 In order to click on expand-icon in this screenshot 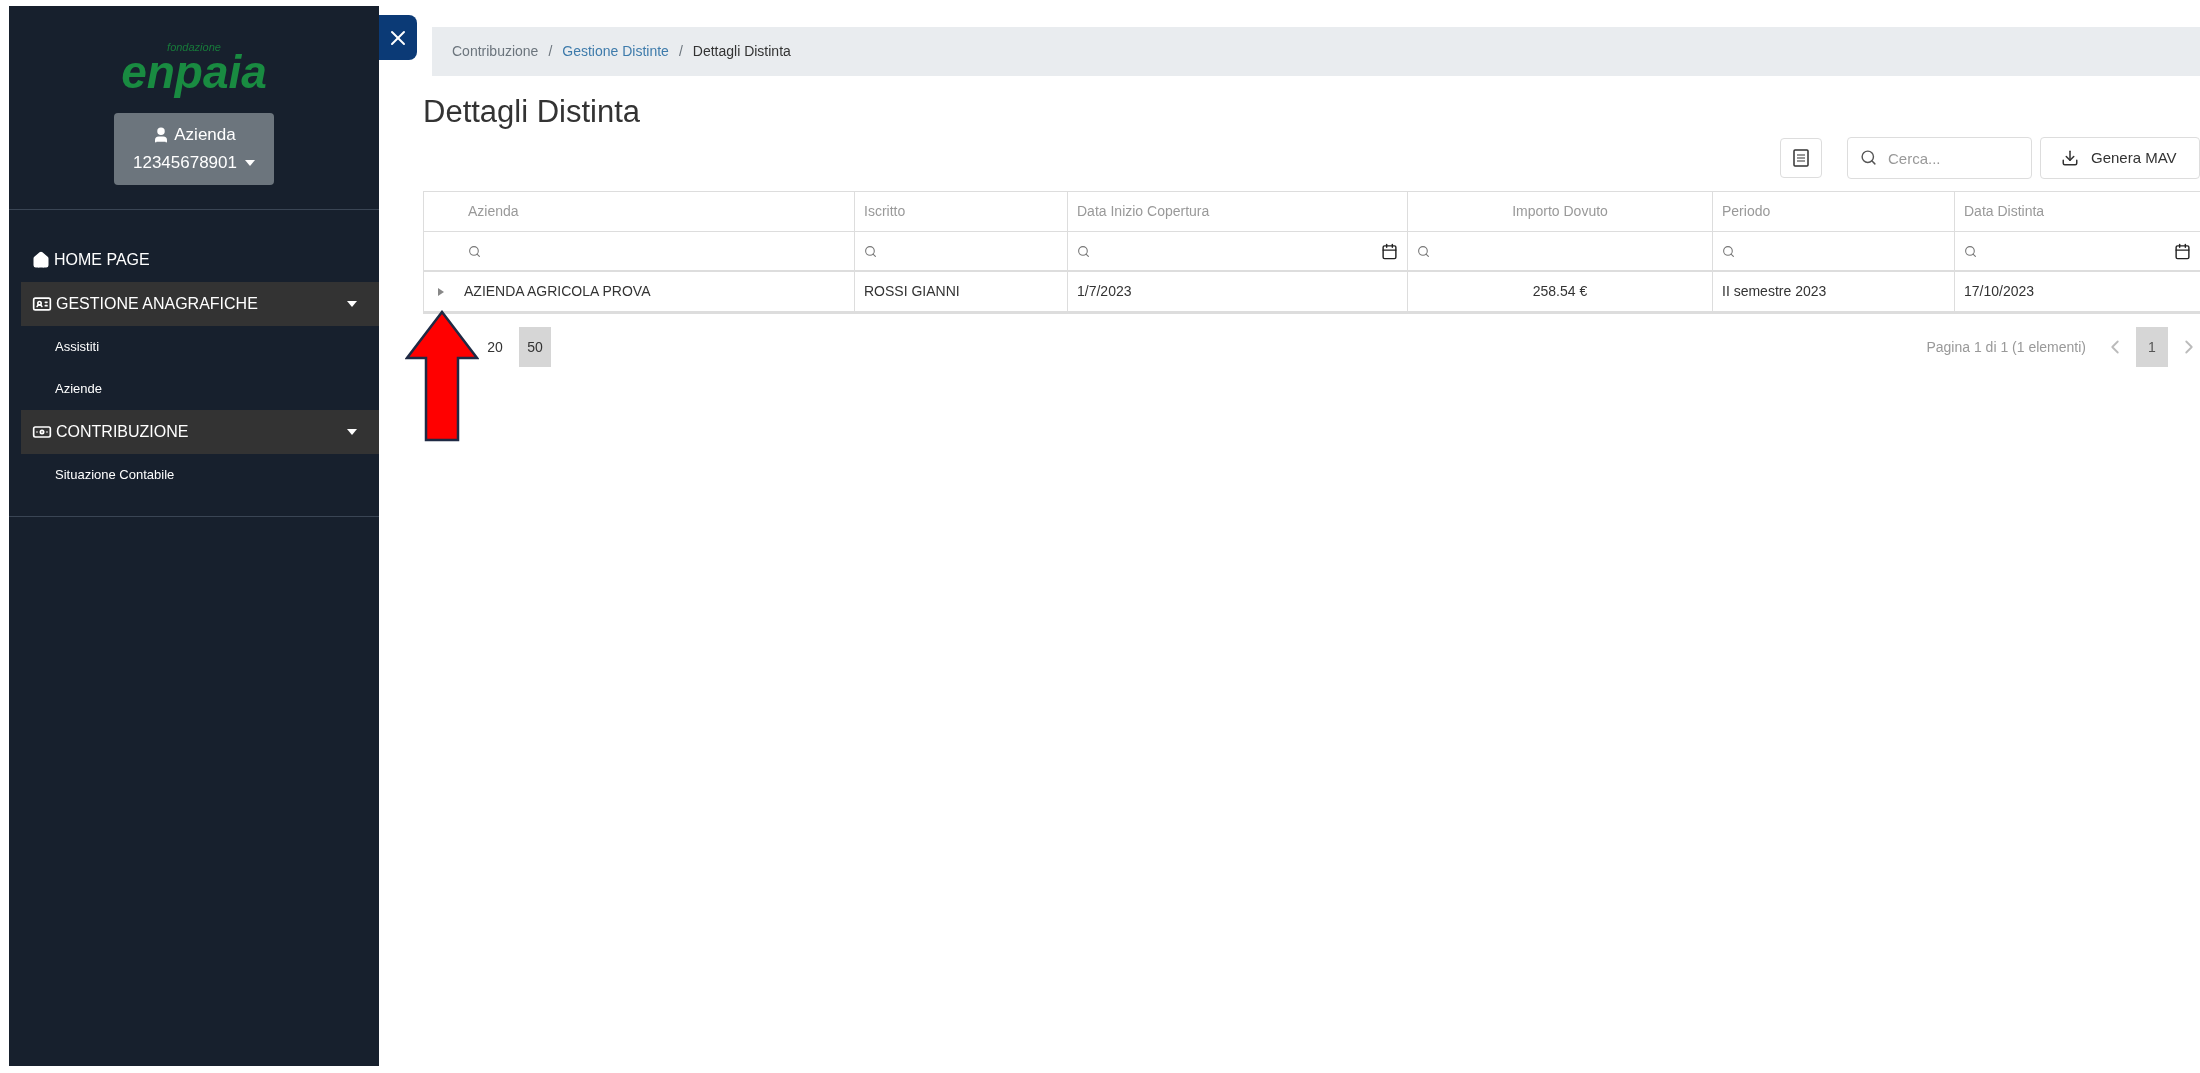, I will do `click(441, 291)`.